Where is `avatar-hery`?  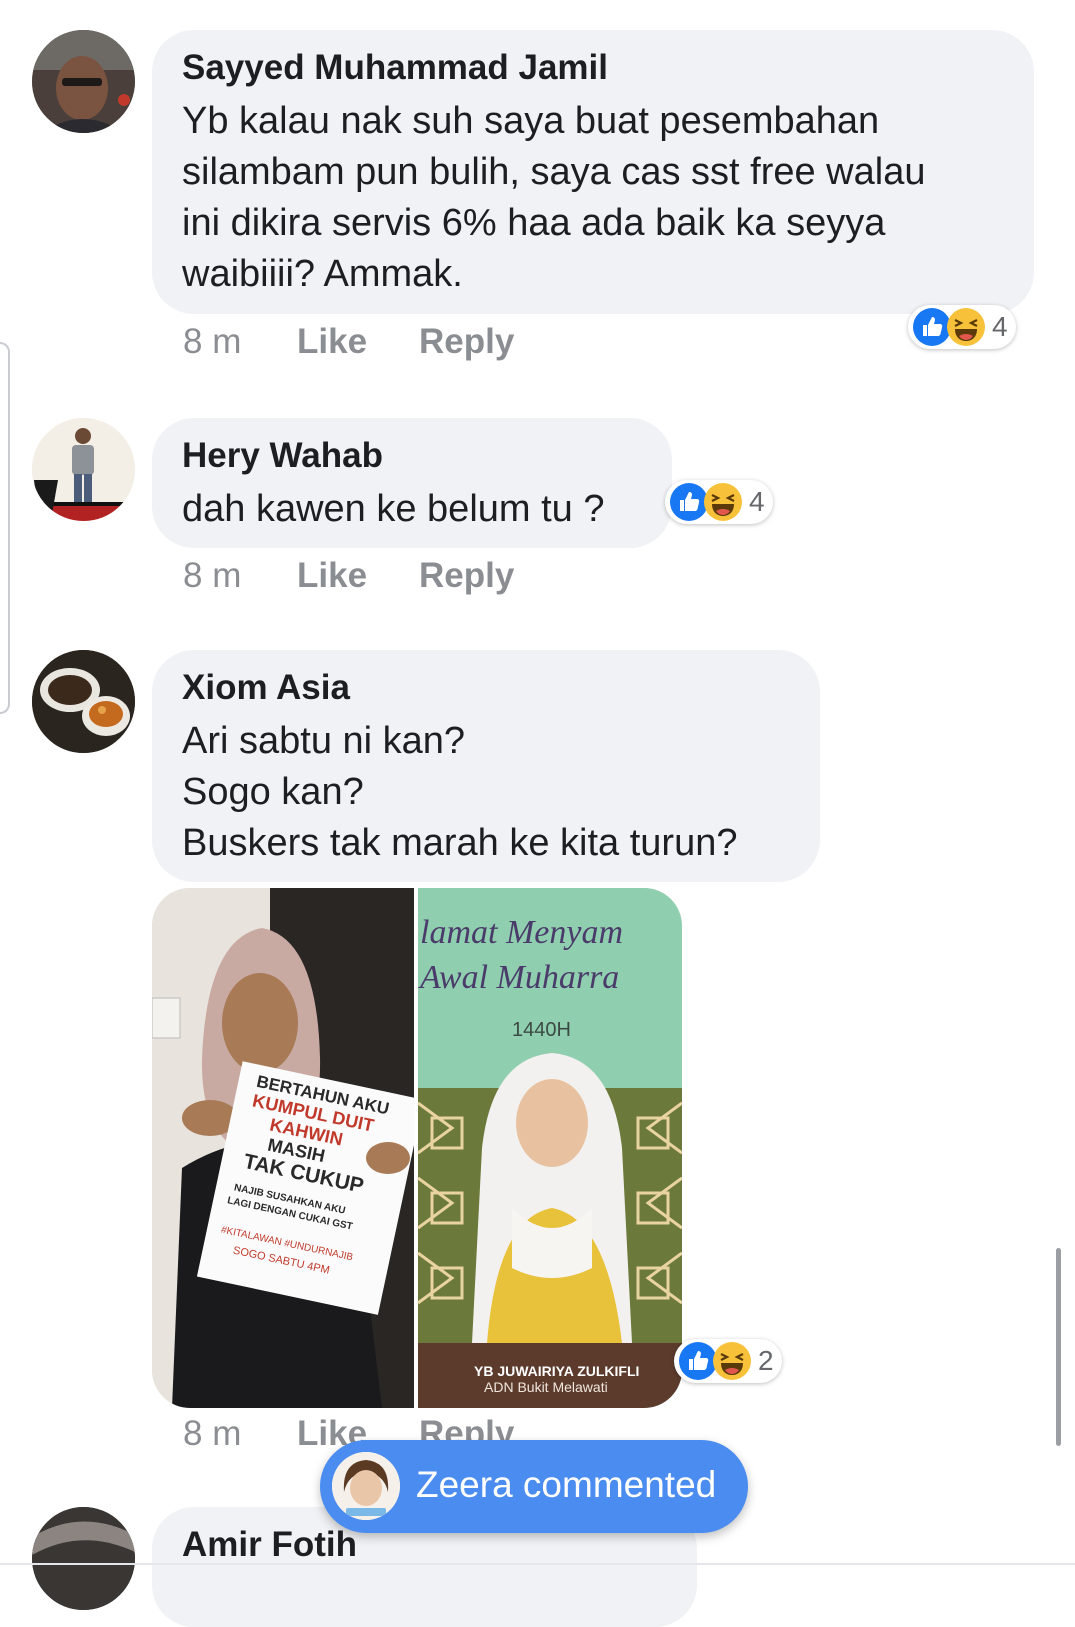
avatar-hery is located at coordinates (83, 469).